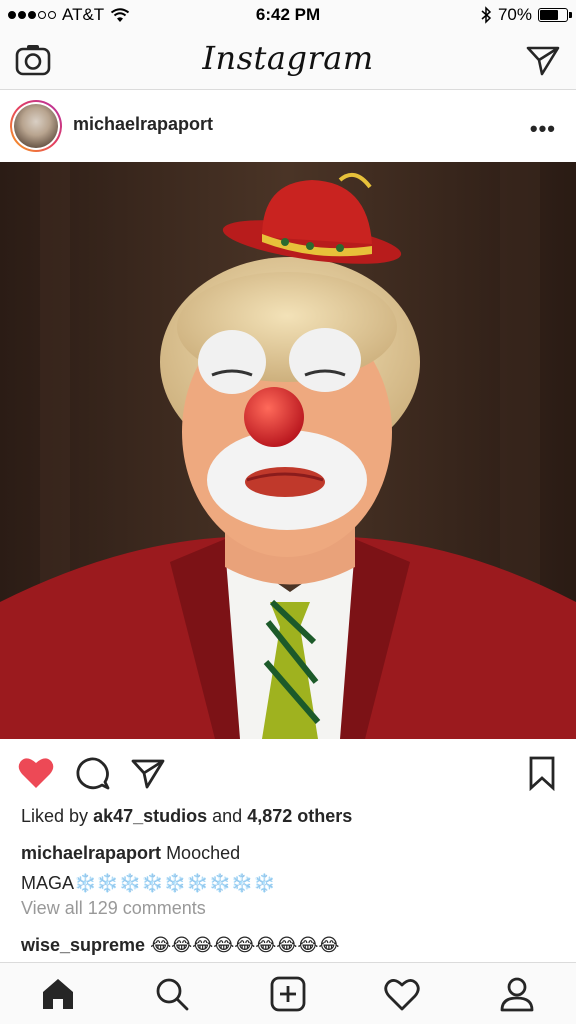  Describe the element at coordinates (288, 774) in the screenshot. I see `post-actions` at that location.